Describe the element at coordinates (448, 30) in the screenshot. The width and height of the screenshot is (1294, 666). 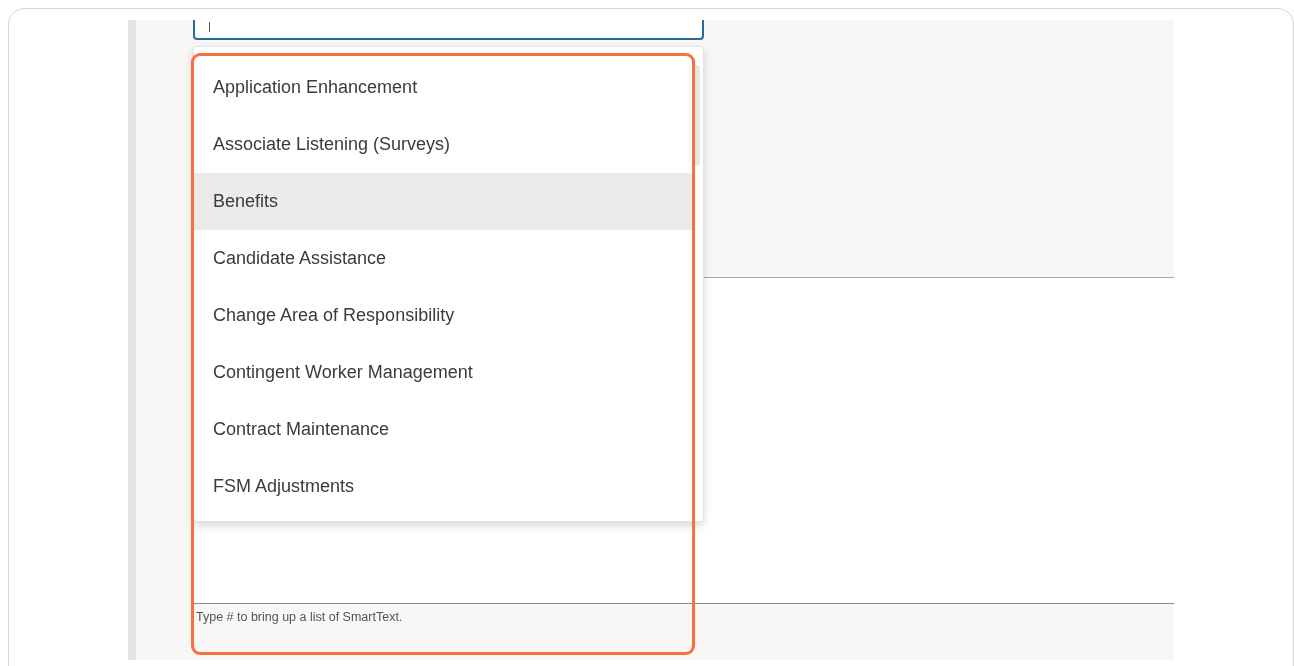
I see `input-field` at that location.